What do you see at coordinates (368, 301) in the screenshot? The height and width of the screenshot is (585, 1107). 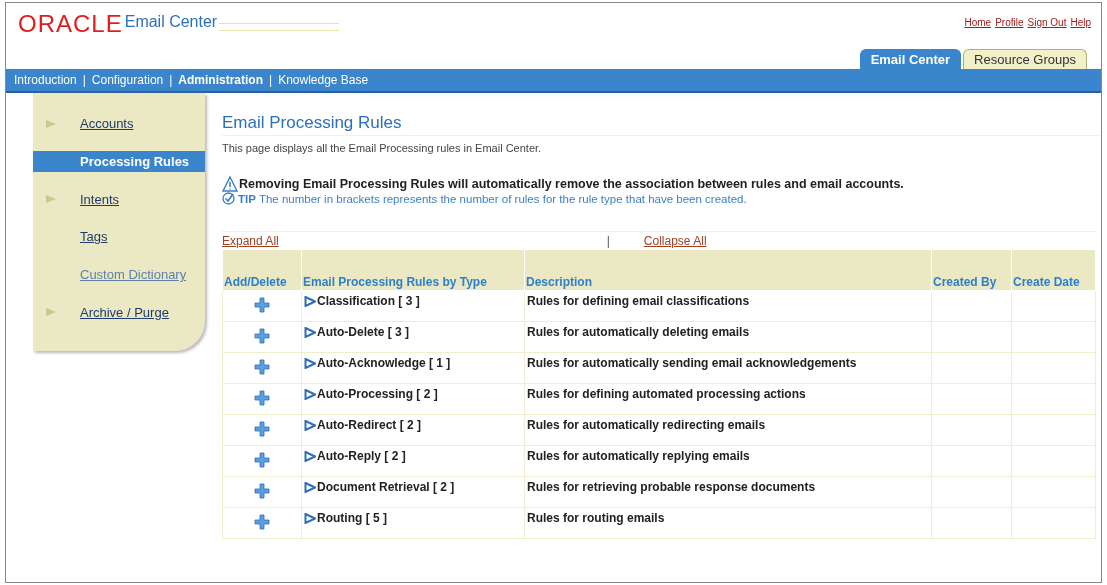 I see `rule-type: Classification [ 3 ]` at bounding box center [368, 301].